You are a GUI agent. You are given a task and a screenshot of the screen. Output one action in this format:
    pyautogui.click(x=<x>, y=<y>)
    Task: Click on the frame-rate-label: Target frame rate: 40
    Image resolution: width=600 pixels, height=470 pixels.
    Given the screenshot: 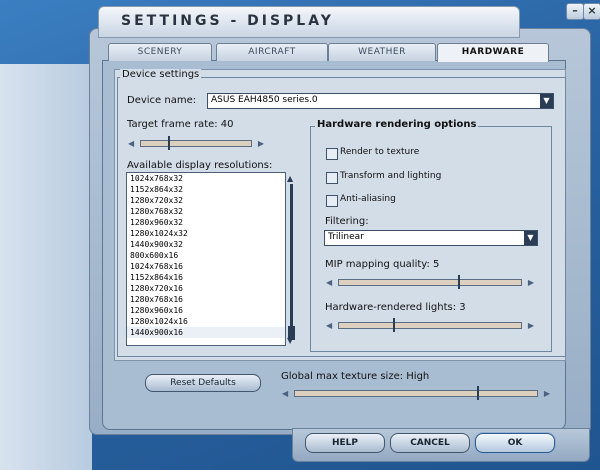 What is the action you would take?
    pyautogui.click(x=180, y=124)
    